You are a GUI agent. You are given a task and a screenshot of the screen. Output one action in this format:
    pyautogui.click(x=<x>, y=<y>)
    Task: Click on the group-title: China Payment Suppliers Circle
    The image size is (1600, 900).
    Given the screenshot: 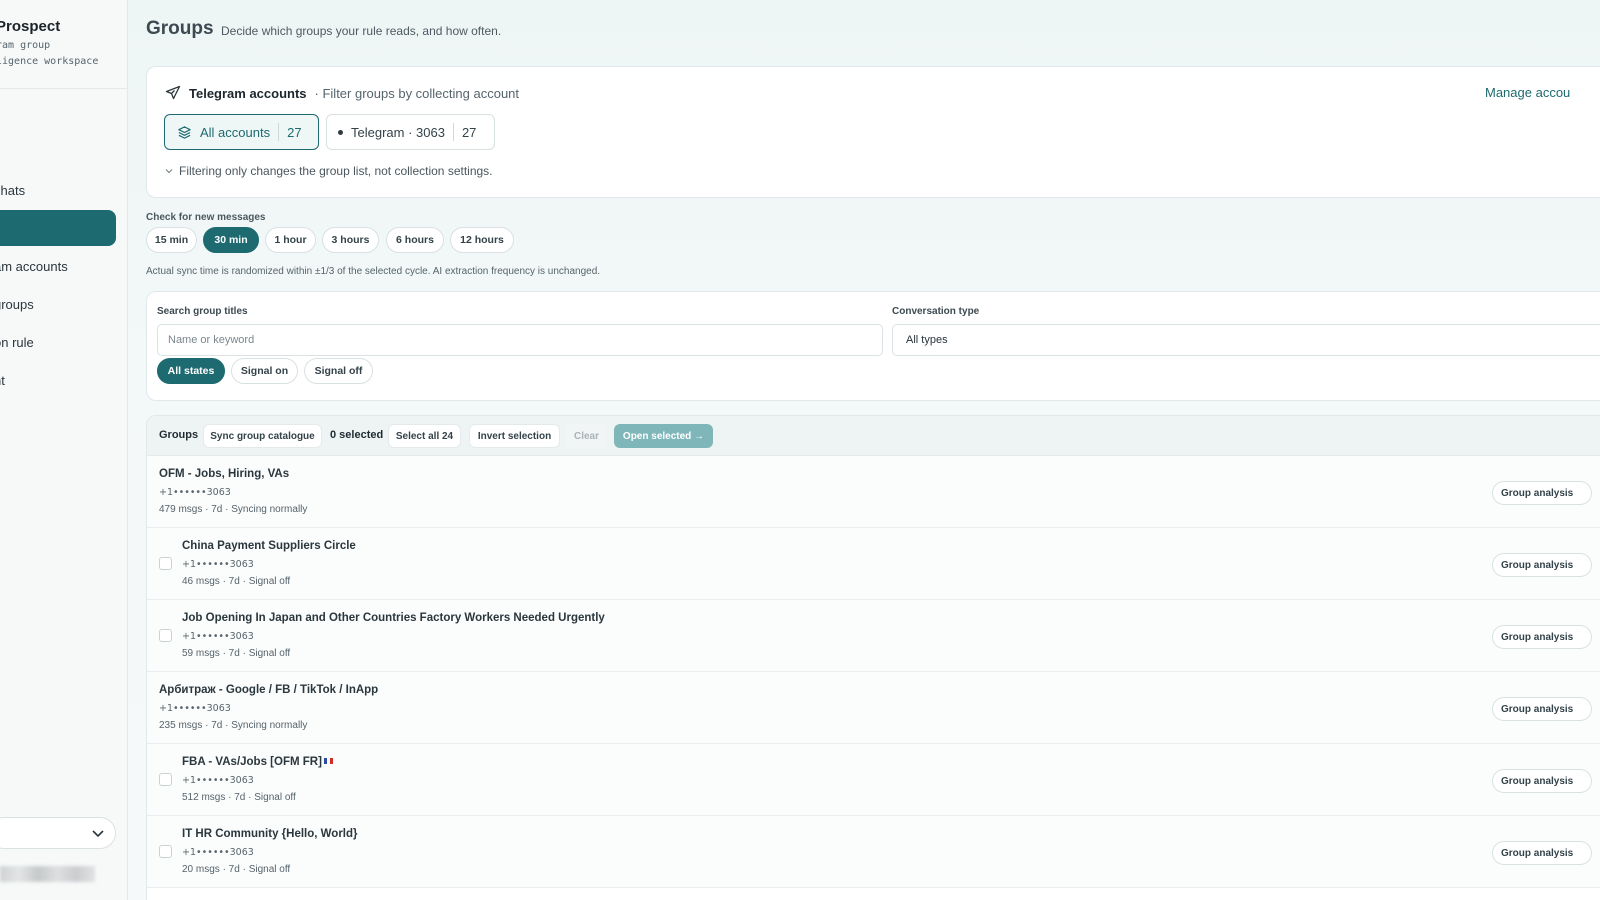 What is the action you would take?
    pyautogui.click(x=269, y=546)
    